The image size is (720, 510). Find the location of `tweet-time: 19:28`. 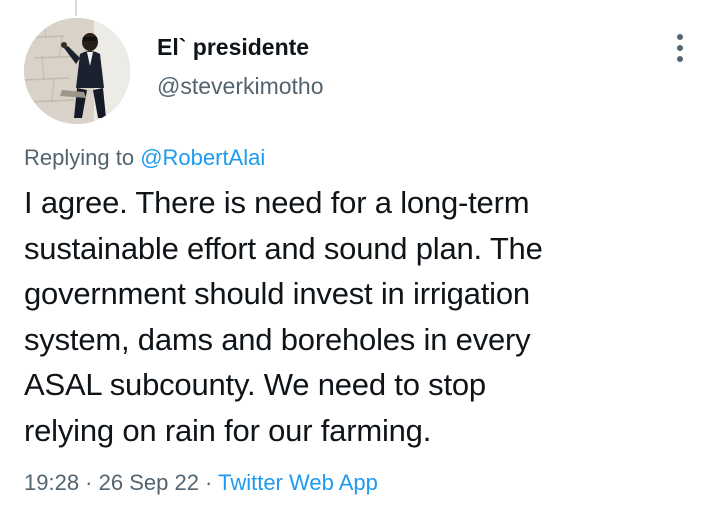

tweet-time: 19:28 is located at coordinates (51, 482).